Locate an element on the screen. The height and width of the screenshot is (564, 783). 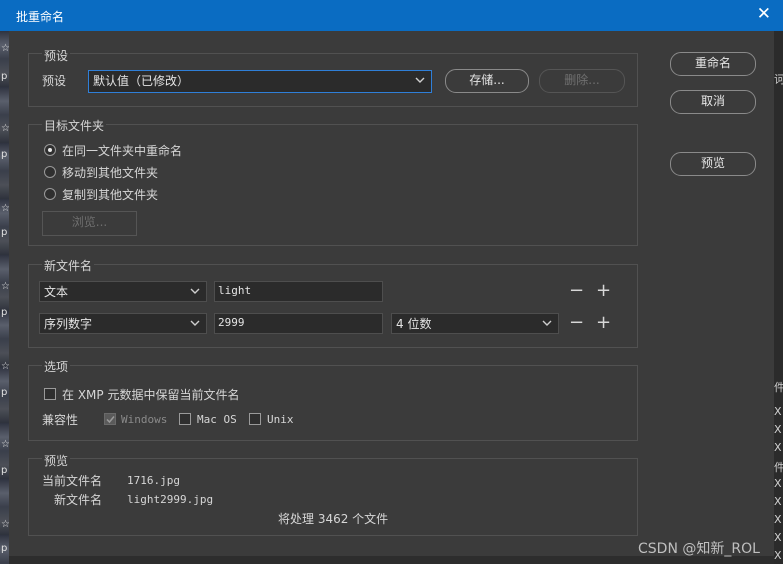
options-group-label: 选项 is located at coordinates (56, 366).